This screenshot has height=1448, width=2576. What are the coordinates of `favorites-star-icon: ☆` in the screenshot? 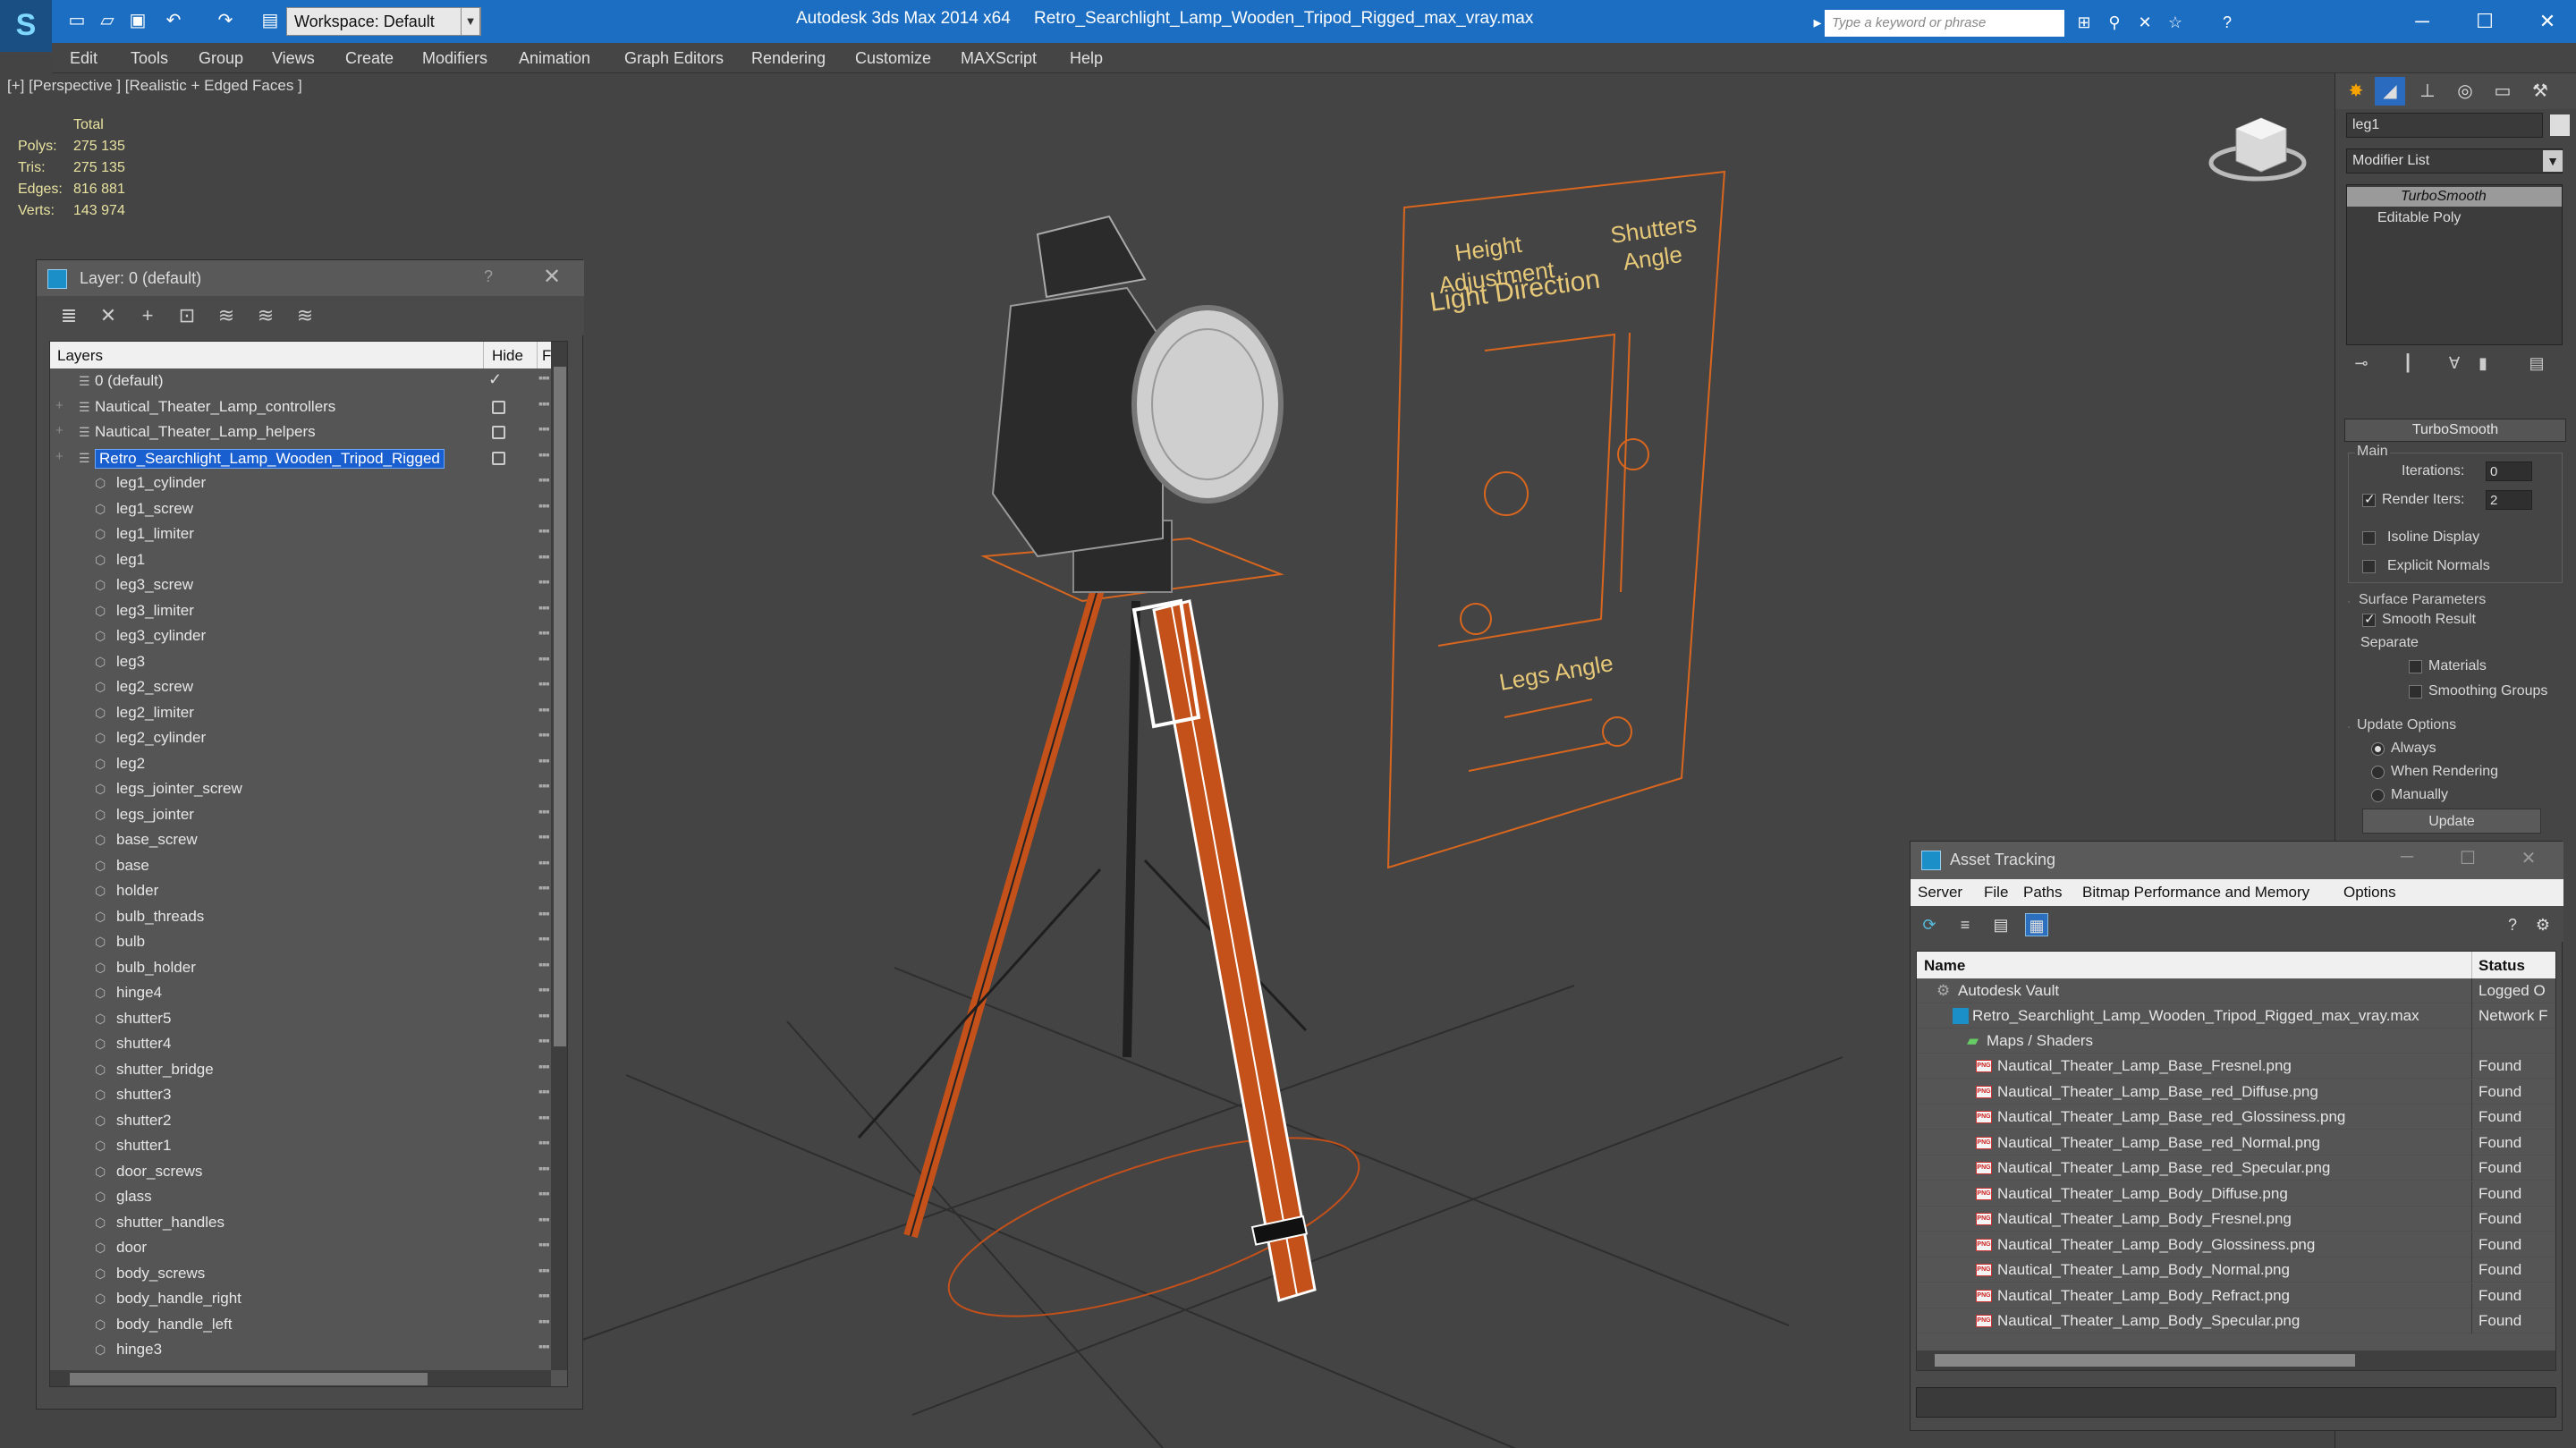 It's located at (2175, 22).